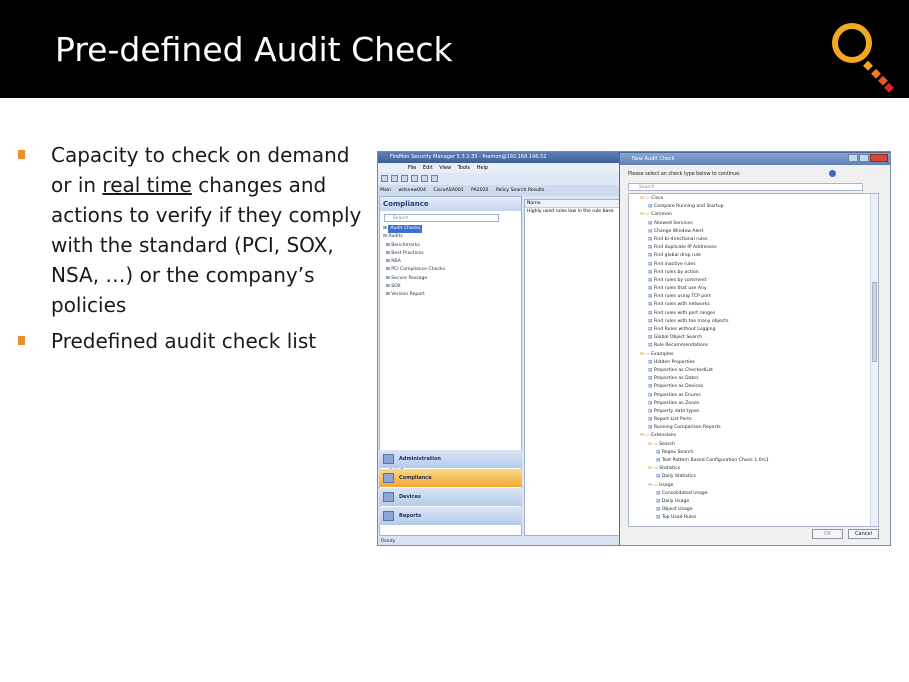 This screenshot has width=909, height=682. What do you see at coordinates (700, 338) in the screenshot?
I see `tree-item: ▤ Global Object Search` at bounding box center [700, 338].